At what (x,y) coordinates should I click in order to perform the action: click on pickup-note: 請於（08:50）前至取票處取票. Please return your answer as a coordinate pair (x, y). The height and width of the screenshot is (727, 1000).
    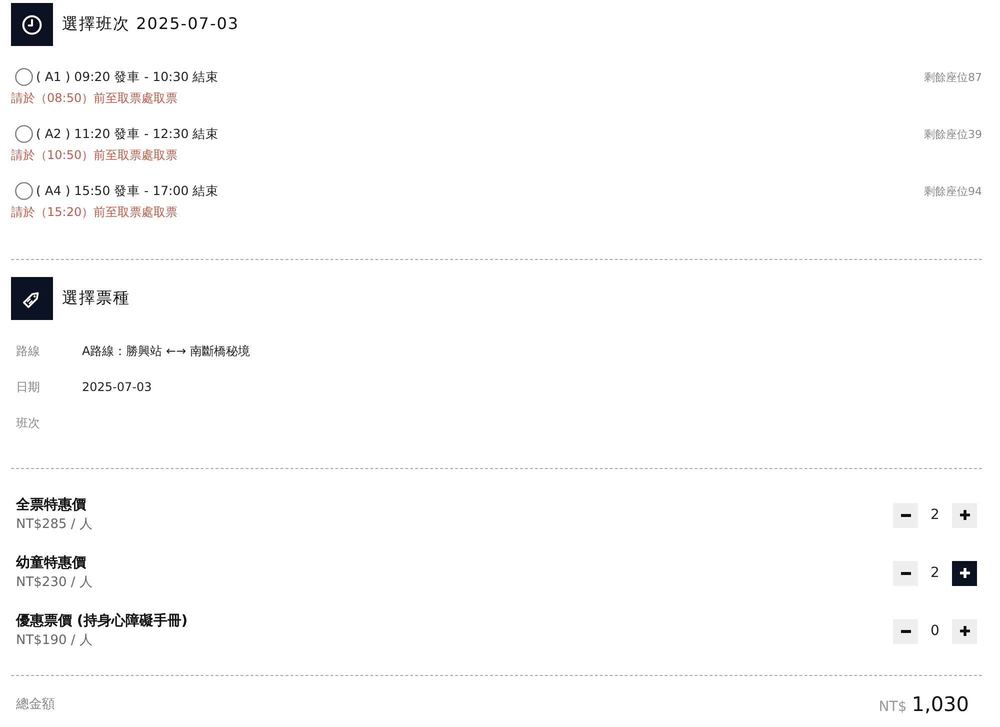
    Looking at the image, I should click on (94, 98).